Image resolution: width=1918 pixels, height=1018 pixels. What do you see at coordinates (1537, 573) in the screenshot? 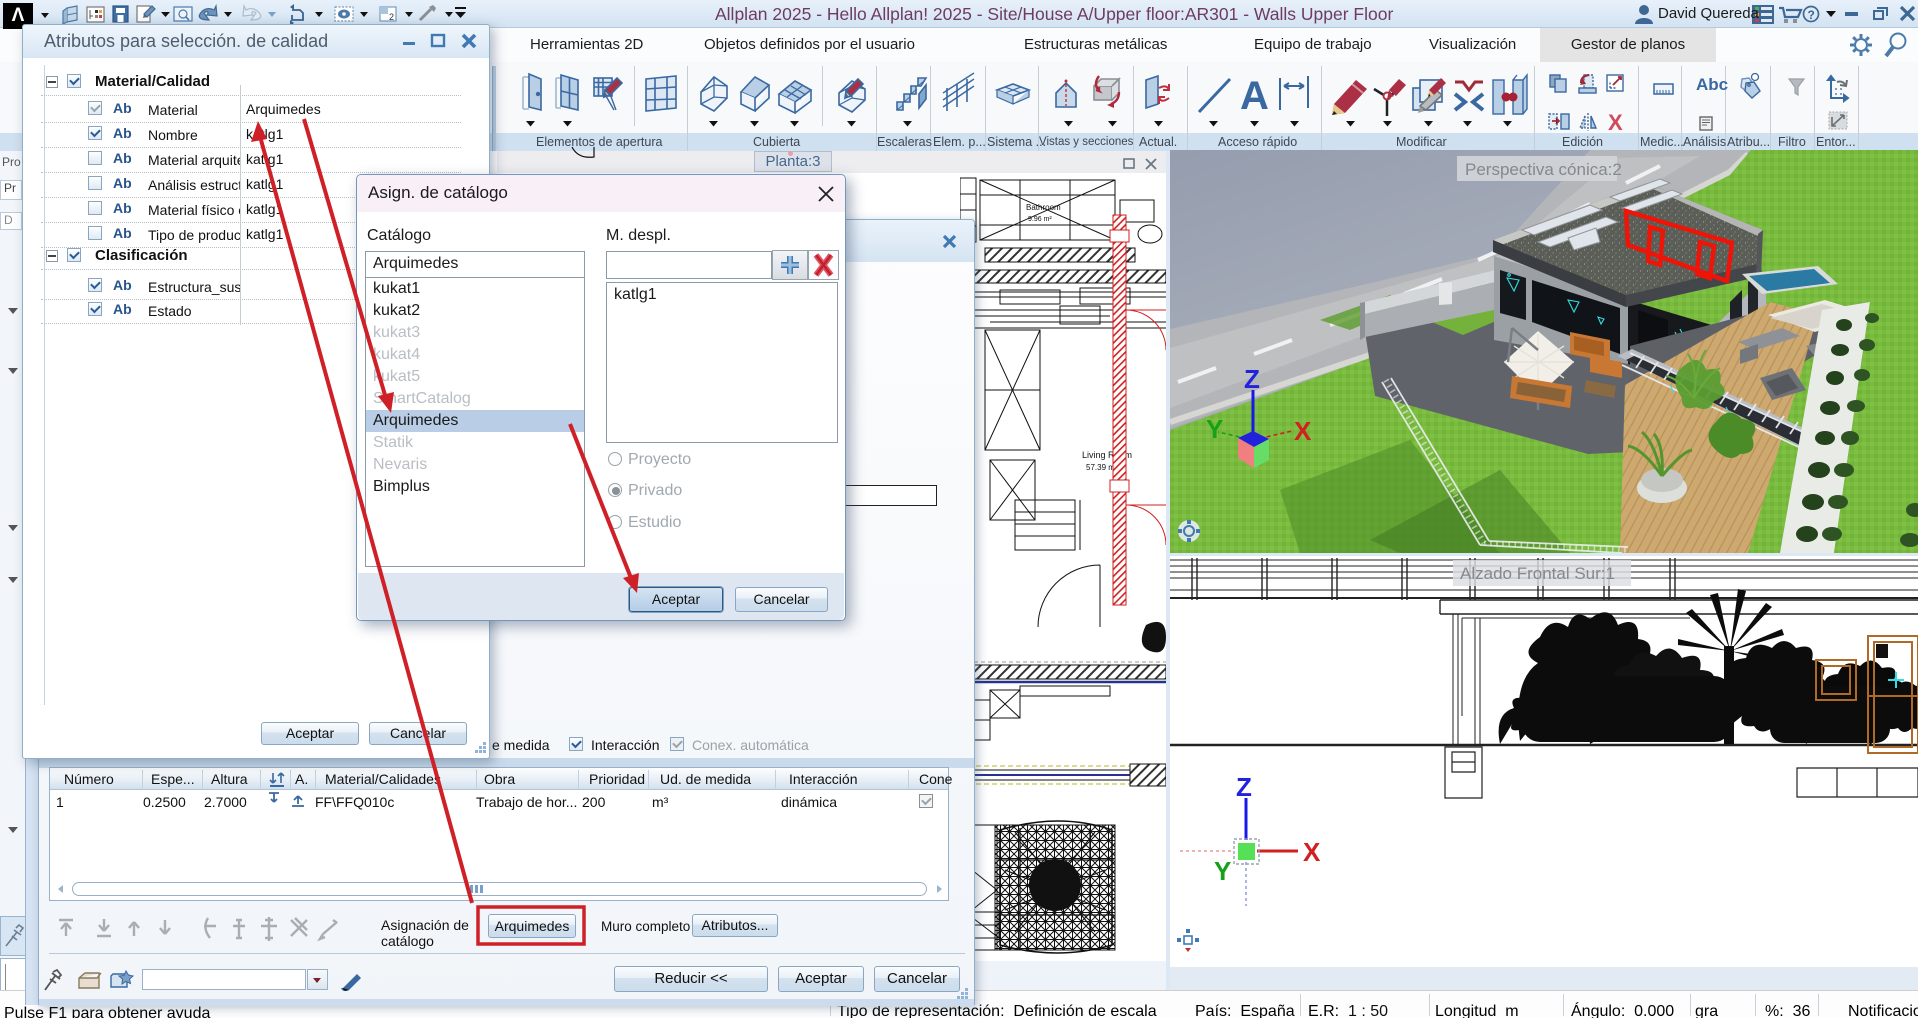
I see `svg-text: Alzado Frontal Sur:1` at bounding box center [1537, 573].